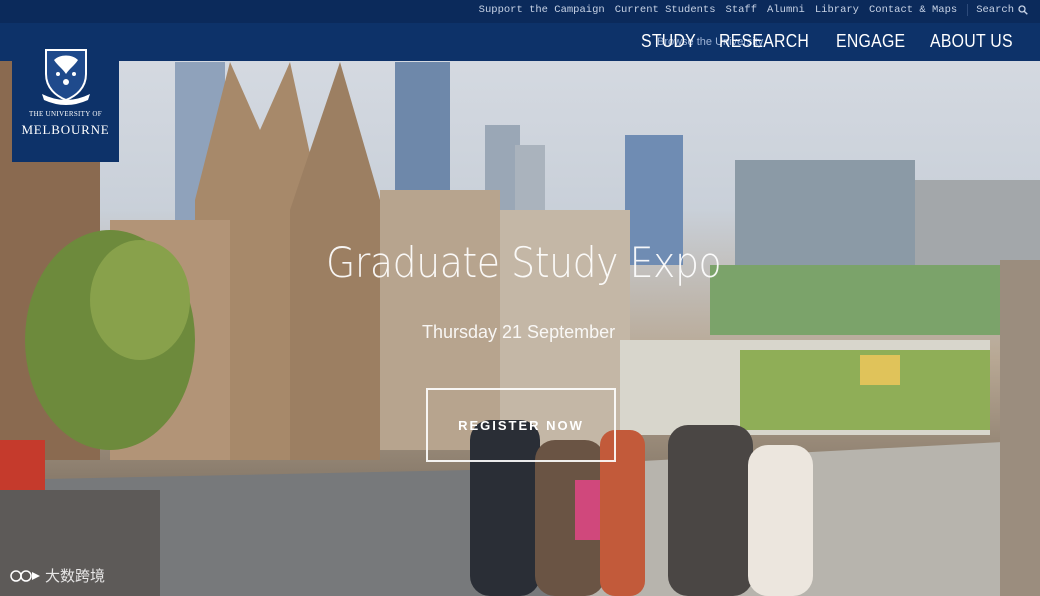 This screenshot has height=596, width=1040. Describe the element at coordinates (870, 41) in the screenshot. I see `nav-item-engage: ENGAGE` at that location.